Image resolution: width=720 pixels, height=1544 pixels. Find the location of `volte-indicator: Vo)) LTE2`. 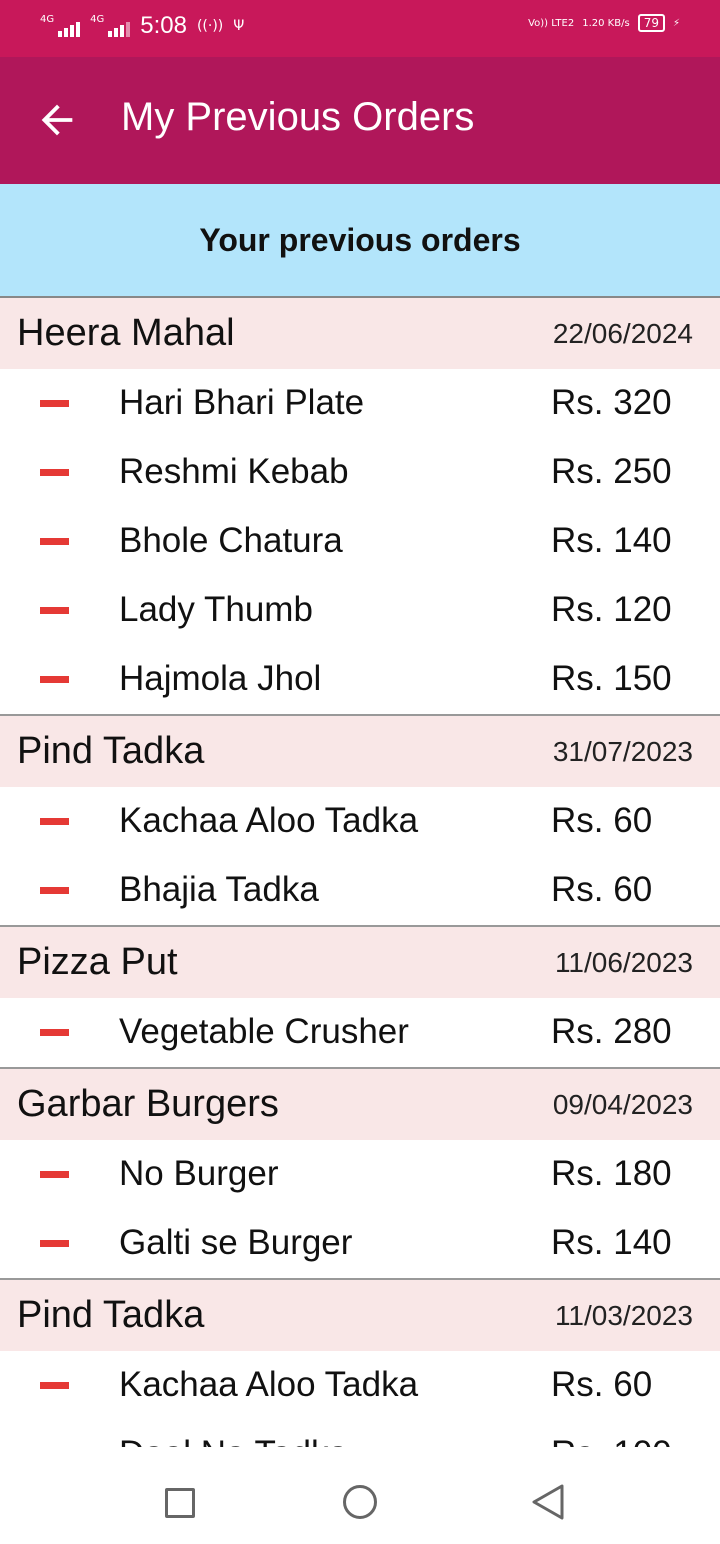

volte-indicator: Vo)) LTE2 is located at coordinates (551, 23).